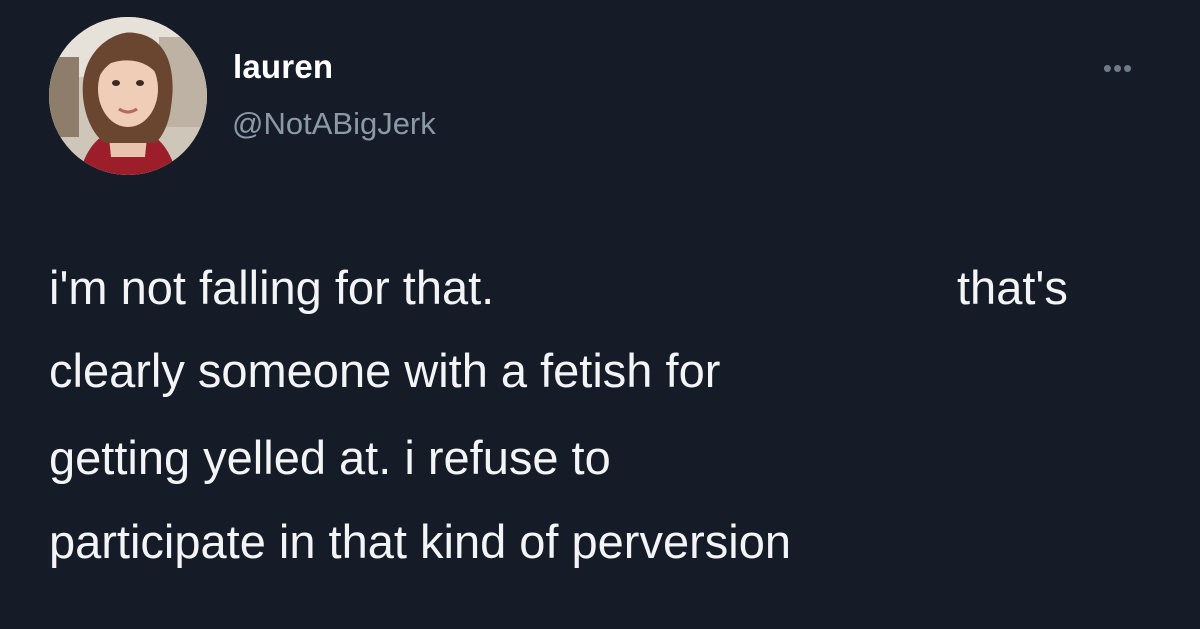 Image resolution: width=1200 pixels, height=629 pixels. I want to click on user-avatar, so click(128, 96).